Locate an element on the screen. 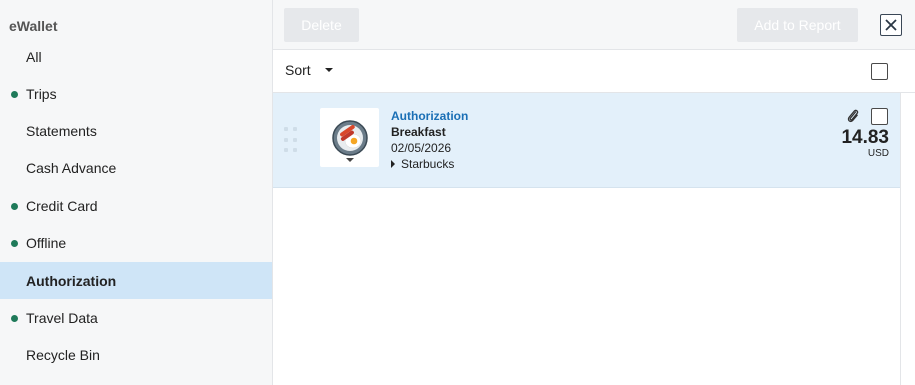 The width and height of the screenshot is (915, 385). expense-currency: USD is located at coordinates (878, 153).